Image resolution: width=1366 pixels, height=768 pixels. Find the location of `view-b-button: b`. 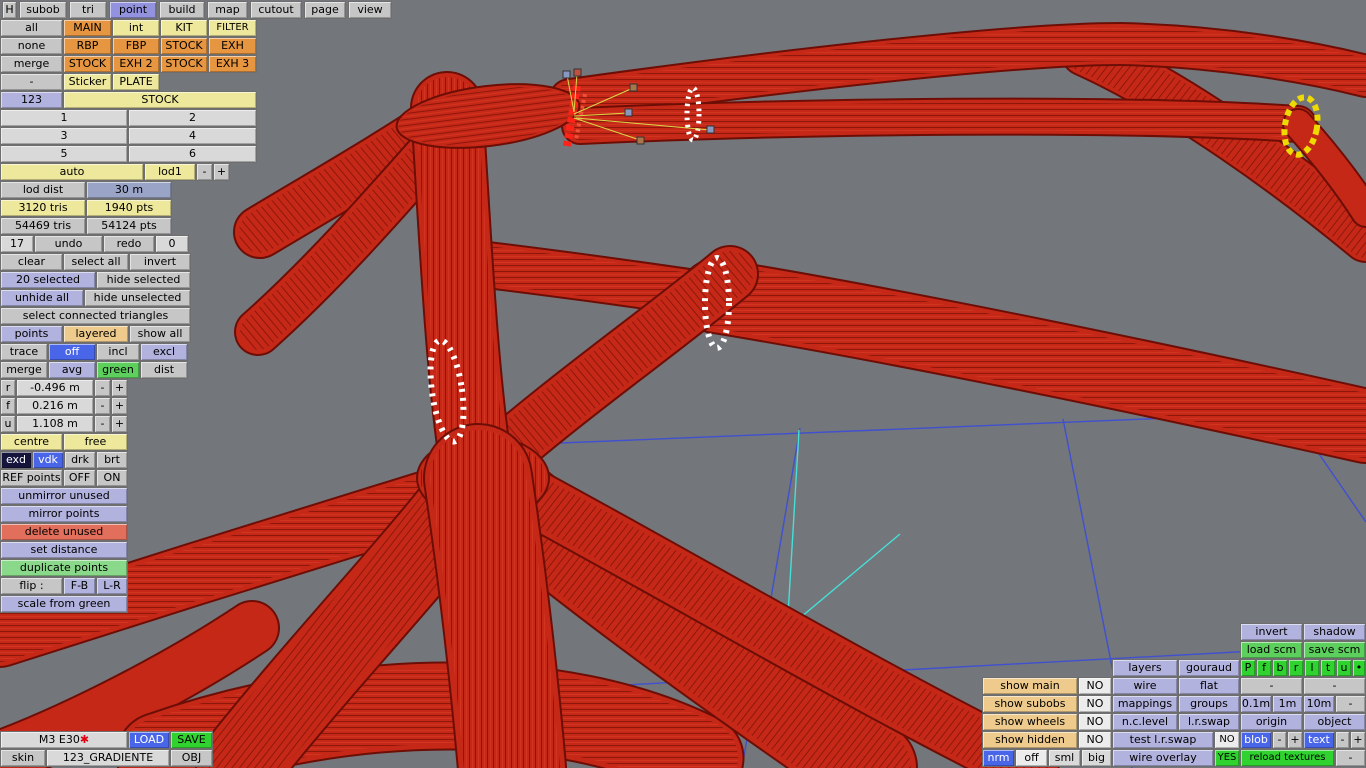

view-b-button: b is located at coordinates (1280, 668).